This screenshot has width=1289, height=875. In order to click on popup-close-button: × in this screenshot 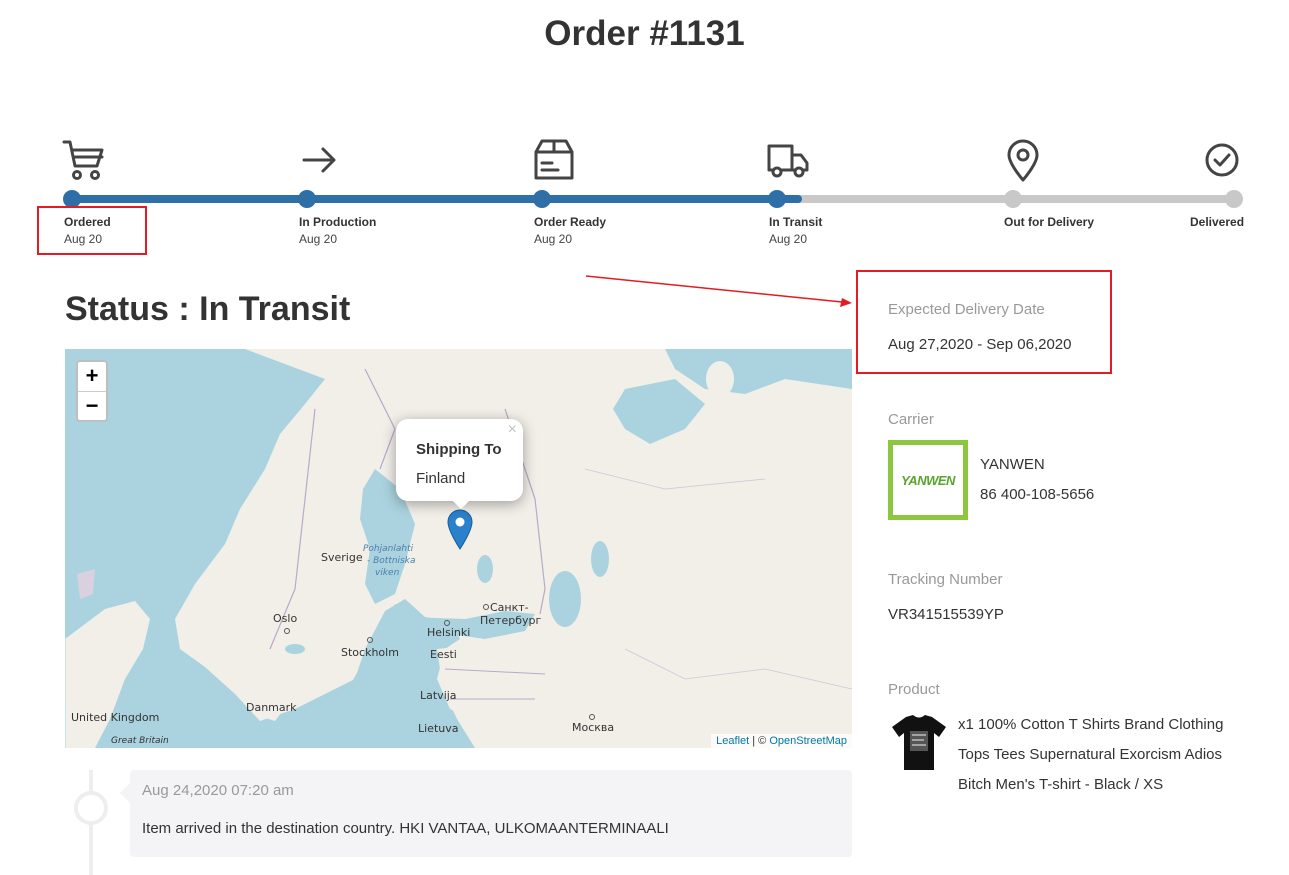, I will do `click(512, 430)`.